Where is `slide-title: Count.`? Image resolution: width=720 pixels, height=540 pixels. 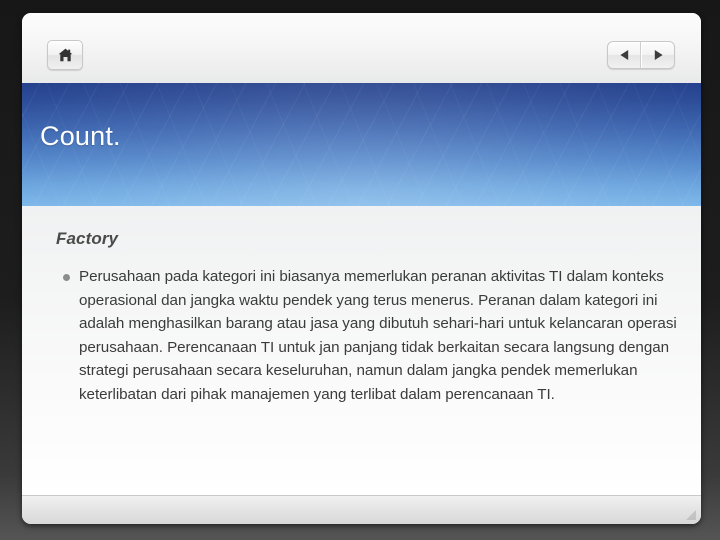
slide-title: Count. is located at coordinates (80, 136).